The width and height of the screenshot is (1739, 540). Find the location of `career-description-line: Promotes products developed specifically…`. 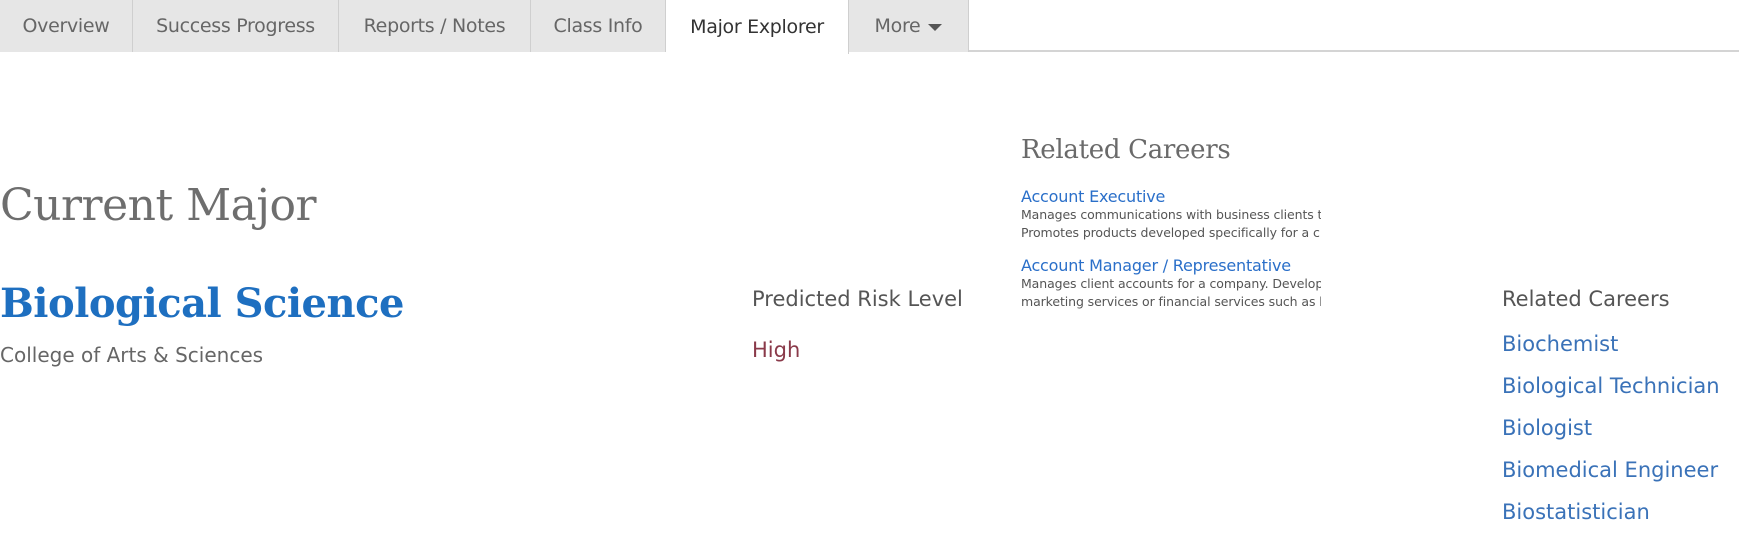

career-description-line: Promotes products developed specifically… is located at coordinates (1170, 232).